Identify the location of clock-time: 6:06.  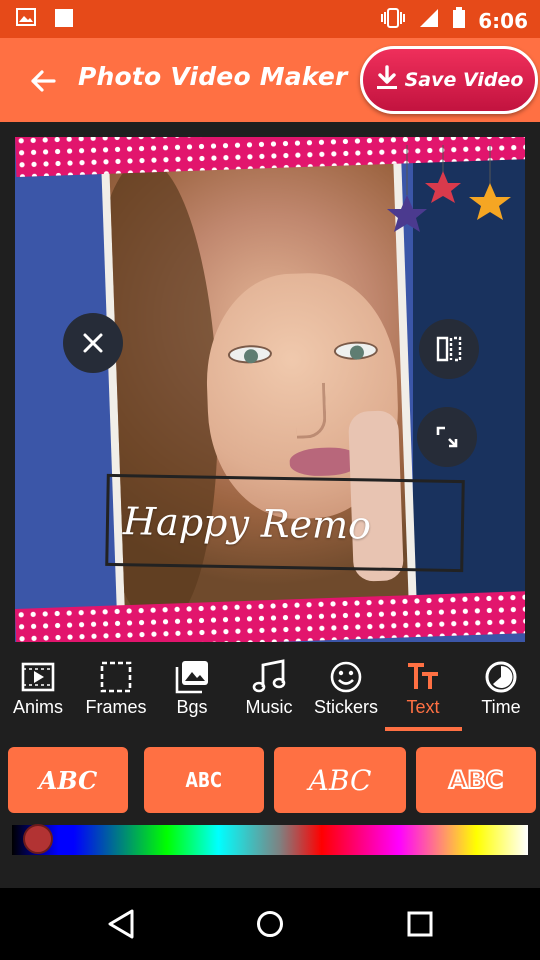
(503, 20).